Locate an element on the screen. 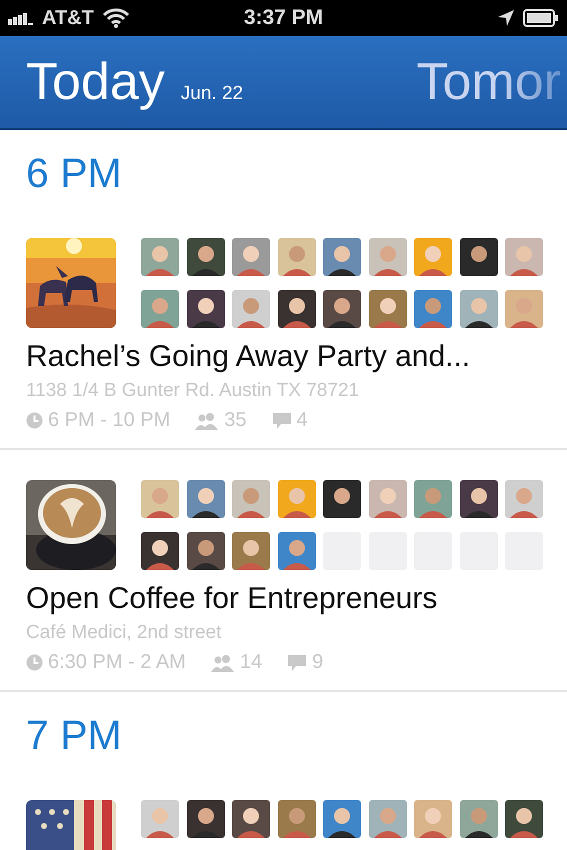 The width and height of the screenshot is (567, 850). hour-heading: 6 PM is located at coordinates (74, 173).